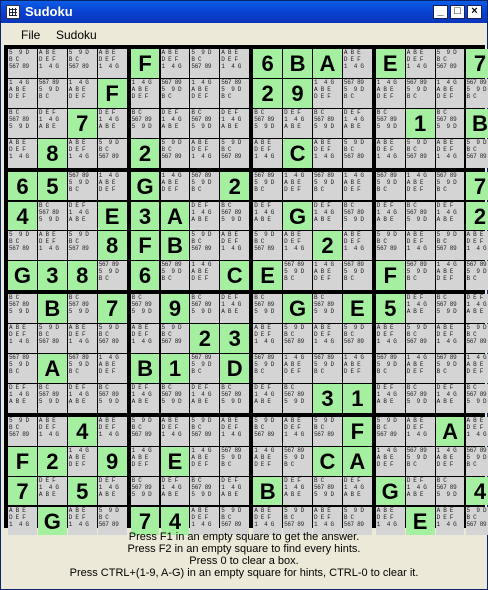 The image size is (488, 590). What do you see at coordinates (30, 35) in the screenshot?
I see `menu-file: File` at bounding box center [30, 35].